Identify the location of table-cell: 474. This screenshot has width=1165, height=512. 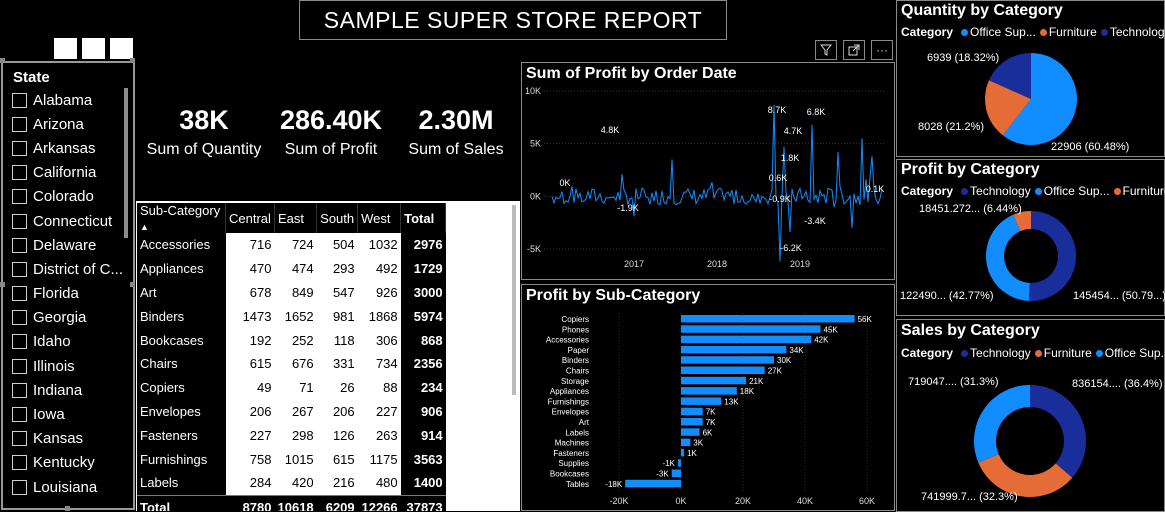
(295, 268).